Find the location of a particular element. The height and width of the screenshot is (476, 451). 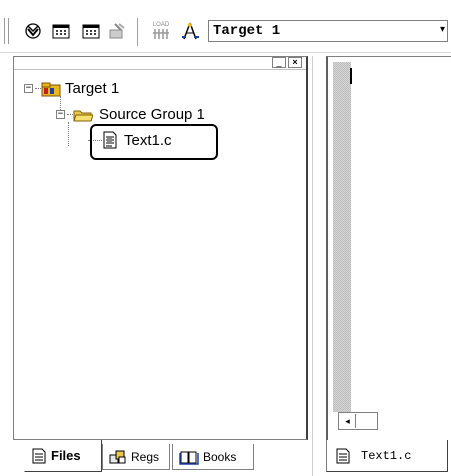

tab-regs: Regs is located at coordinates (136, 457).